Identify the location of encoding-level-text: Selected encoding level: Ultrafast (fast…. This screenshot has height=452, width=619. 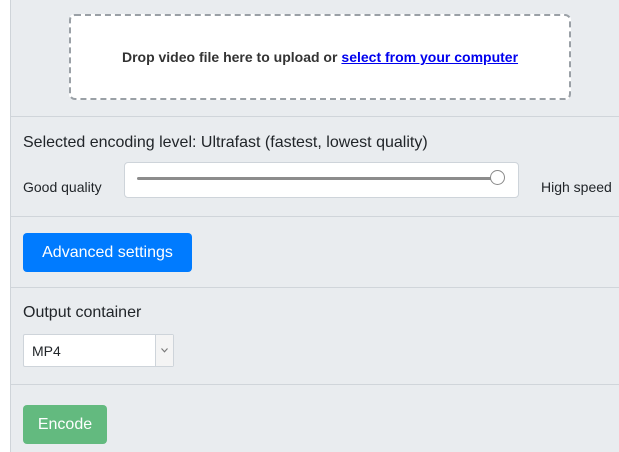
(225, 142).